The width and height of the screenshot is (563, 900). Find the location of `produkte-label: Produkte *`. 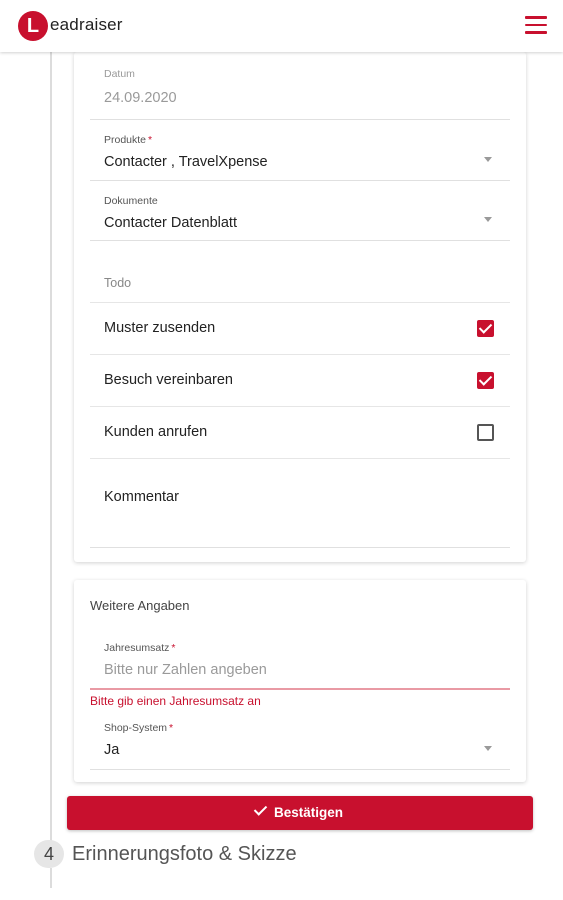

produkte-label: Produkte * is located at coordinates (128, 140).